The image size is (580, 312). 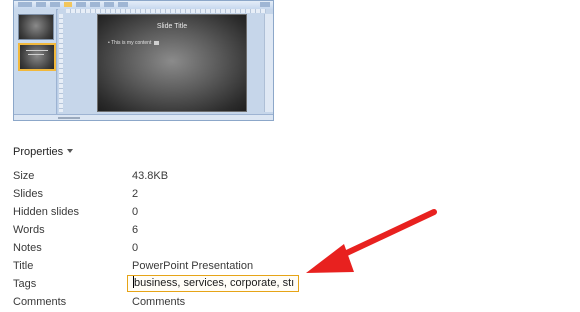 What do you see at coordinates (133, 282) in the screenshot?
I see `text-caret` at bounding box center [133, 282].